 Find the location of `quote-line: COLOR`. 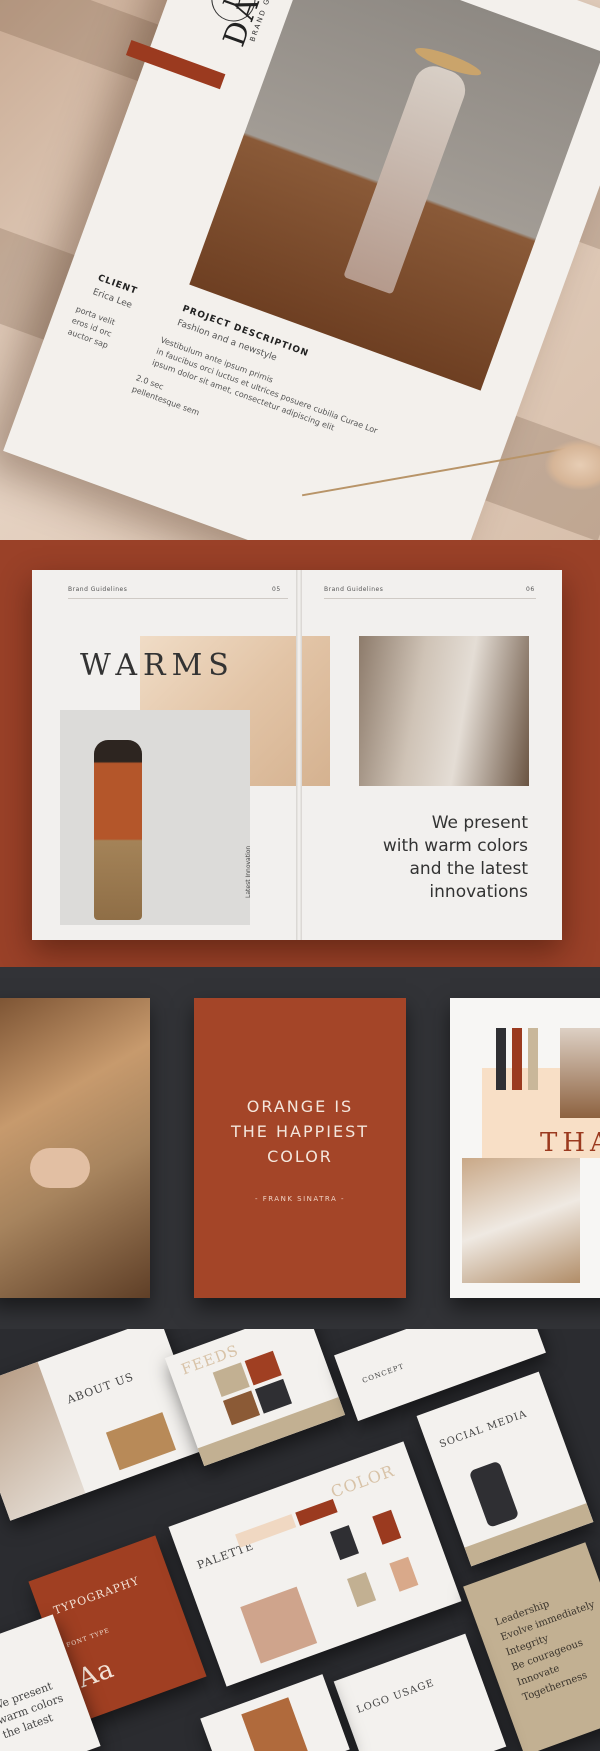

quote-line: COLOR is located at coordinates (300, 1156).